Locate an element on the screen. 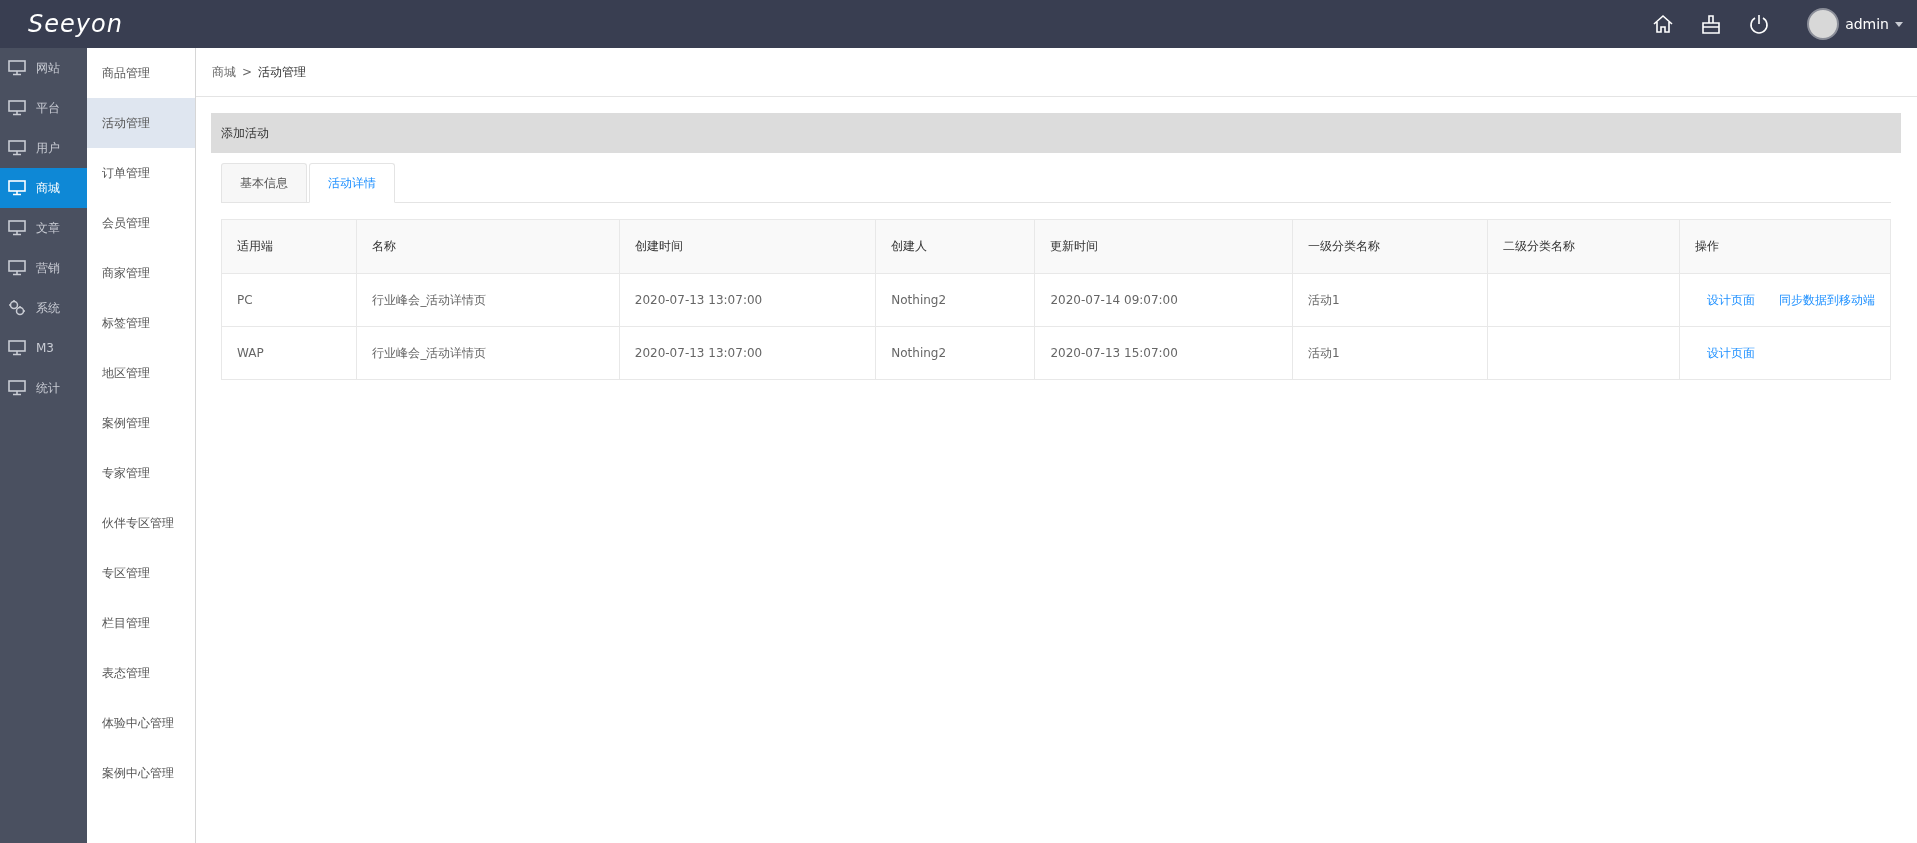  nav-label: 用户 is located at coordinates (48, 148).